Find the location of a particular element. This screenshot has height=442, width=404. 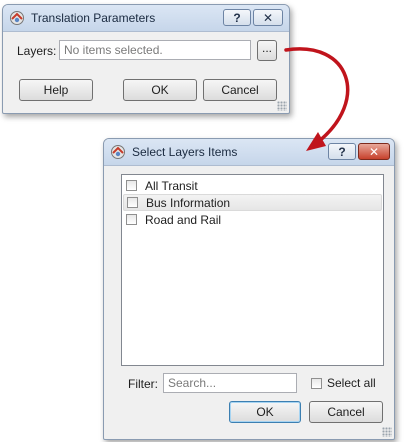

help-button: Help is located at coordinates (56, 90).